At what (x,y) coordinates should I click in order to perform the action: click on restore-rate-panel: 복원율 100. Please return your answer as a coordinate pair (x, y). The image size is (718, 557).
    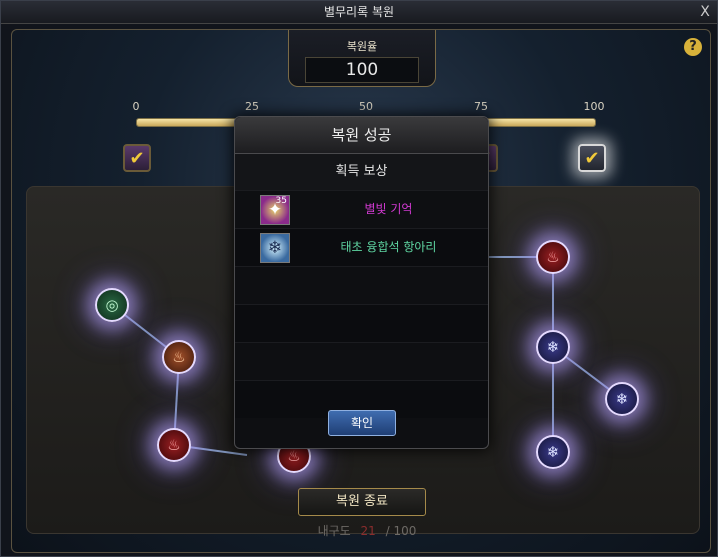
    Looking at the image, I should click on (362, 58).